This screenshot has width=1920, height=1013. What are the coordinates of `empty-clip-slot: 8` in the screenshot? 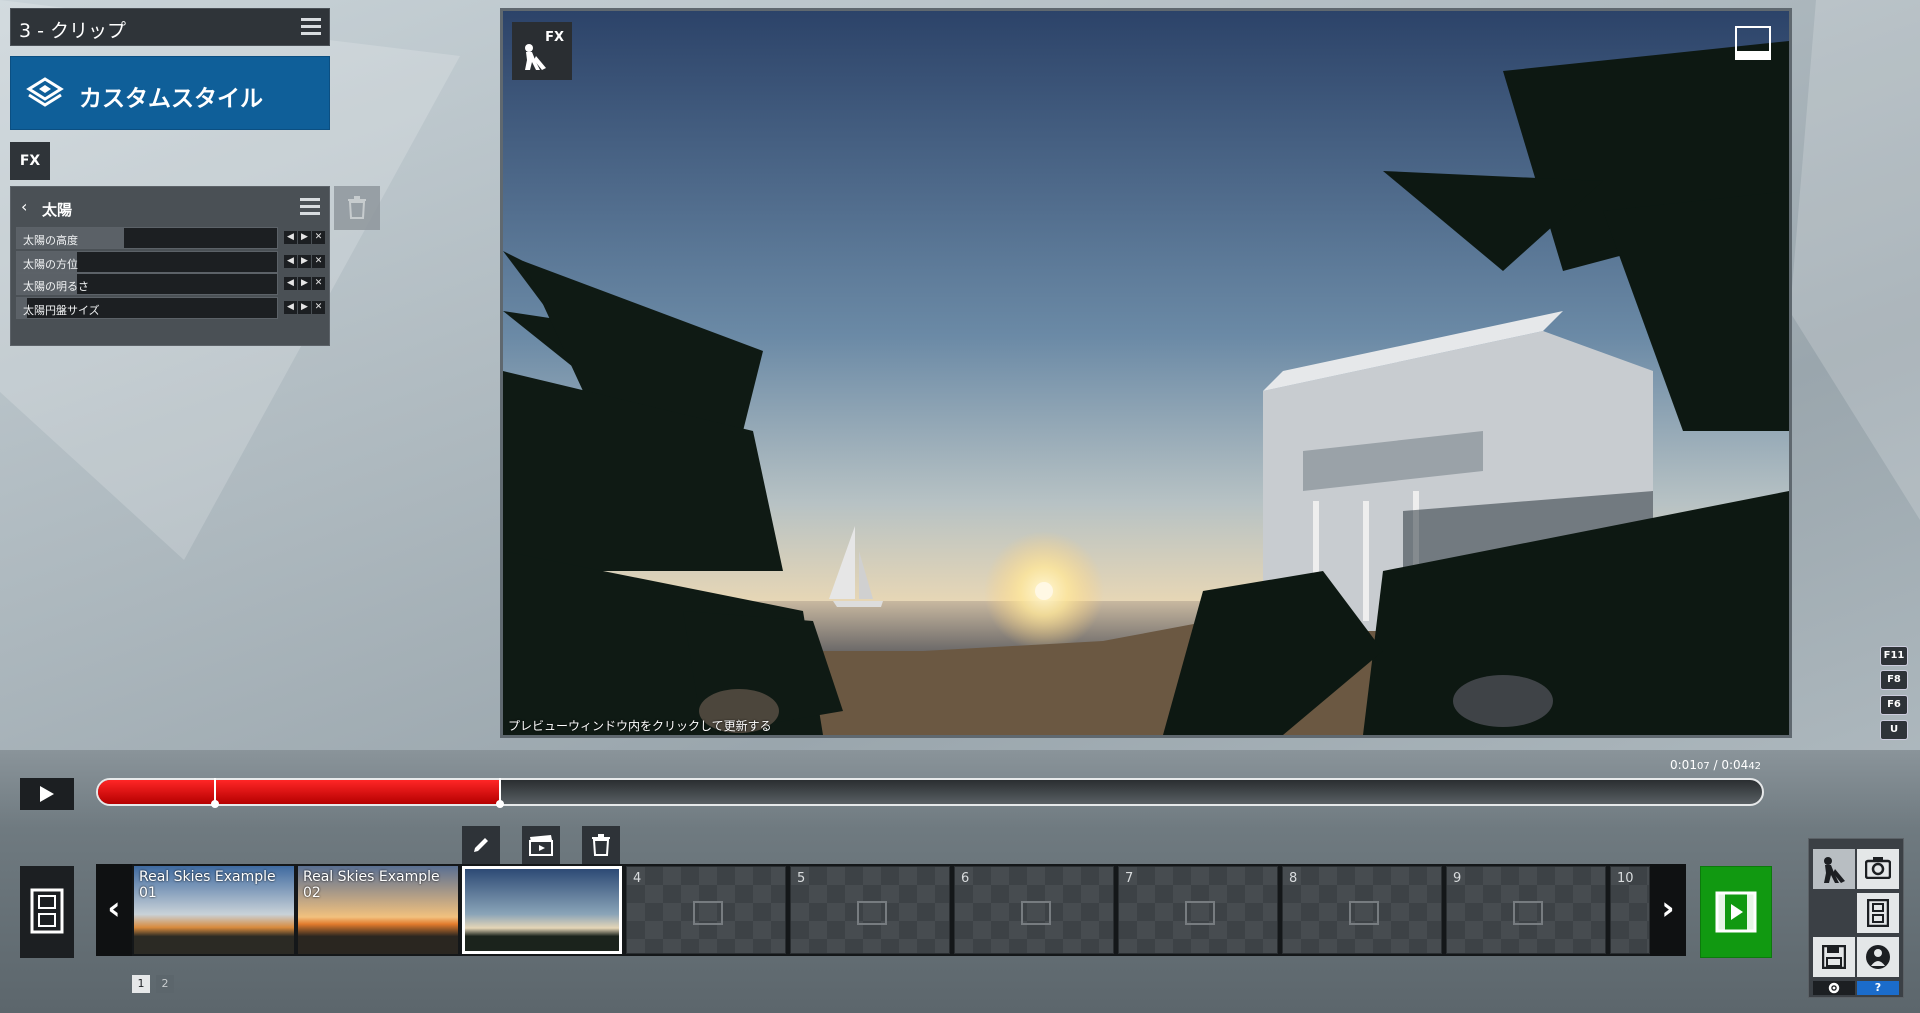 It's located at (1362, 910).